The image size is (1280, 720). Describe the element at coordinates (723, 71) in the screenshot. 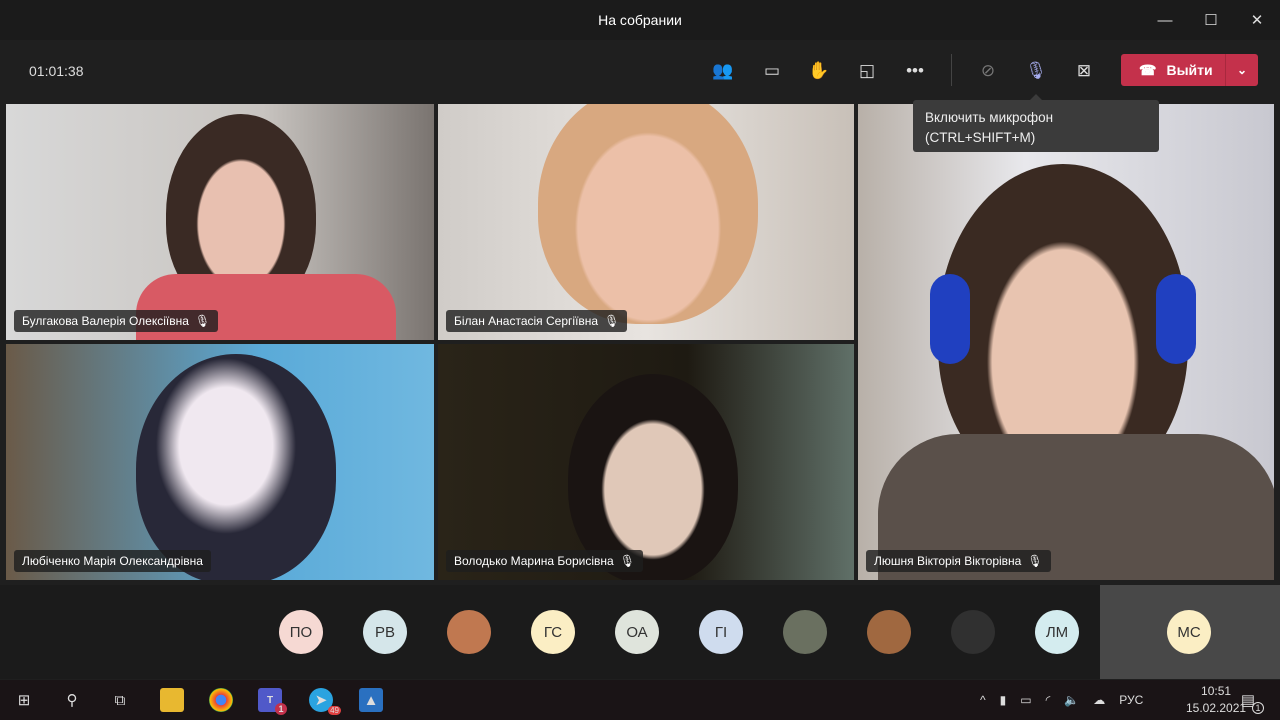

I see `participants-icon: 👥` at that location.